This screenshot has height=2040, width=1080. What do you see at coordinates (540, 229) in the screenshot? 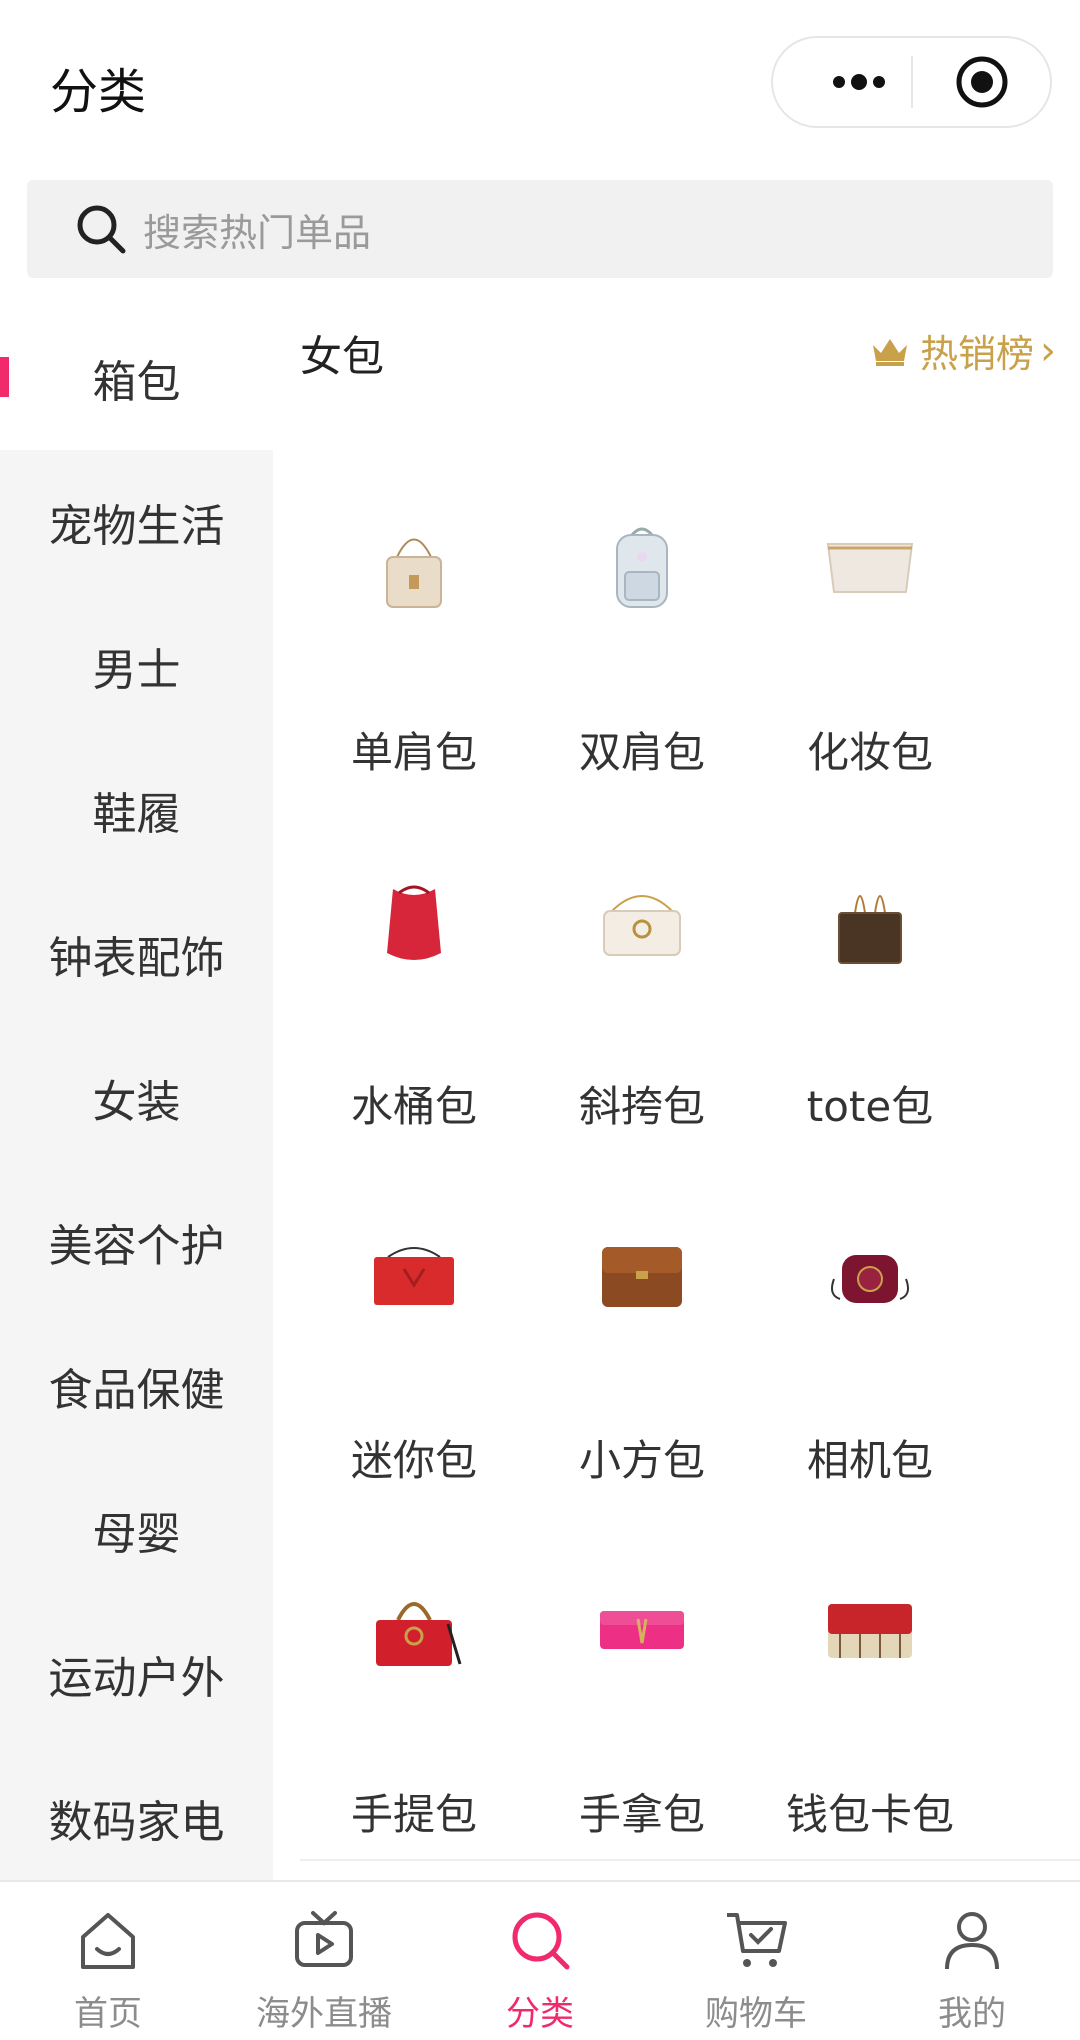
I see `search-bar: 搜索热门单品` at bounding box center [540, 229].